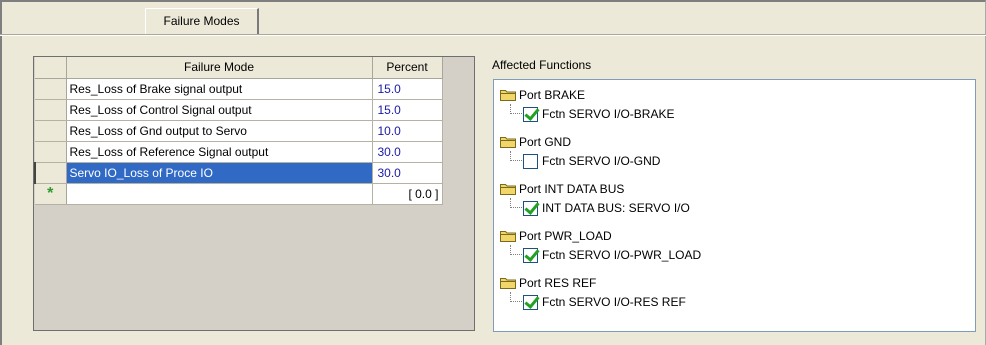  What do you see at coordinates (608, 114) in the screenshot?
I see `function-label: Fctn SERVO I/O-BRAKE` at bounding box center [608, 114].